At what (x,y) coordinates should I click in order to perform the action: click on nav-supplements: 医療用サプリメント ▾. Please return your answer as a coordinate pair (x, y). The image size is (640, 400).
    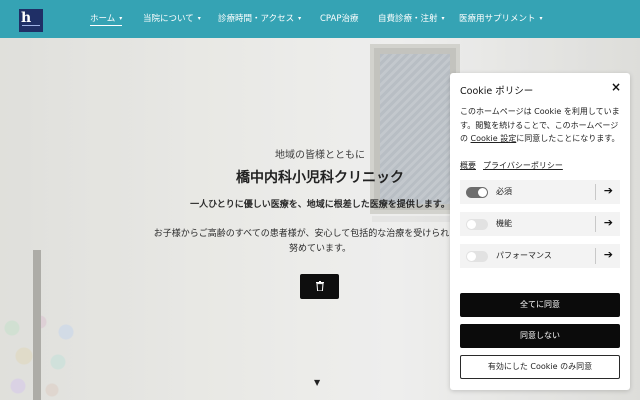
    Looking at the image, I should click on (501, 19).